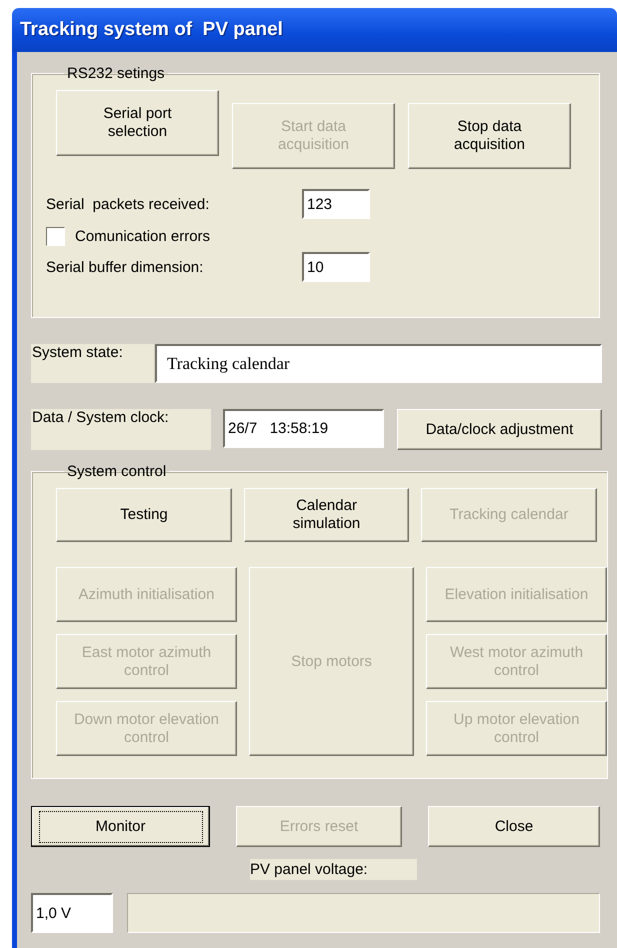 This screenshot has height=948, width=617. I want to click on action-button: Stop data acquisition, so click(489, 136).